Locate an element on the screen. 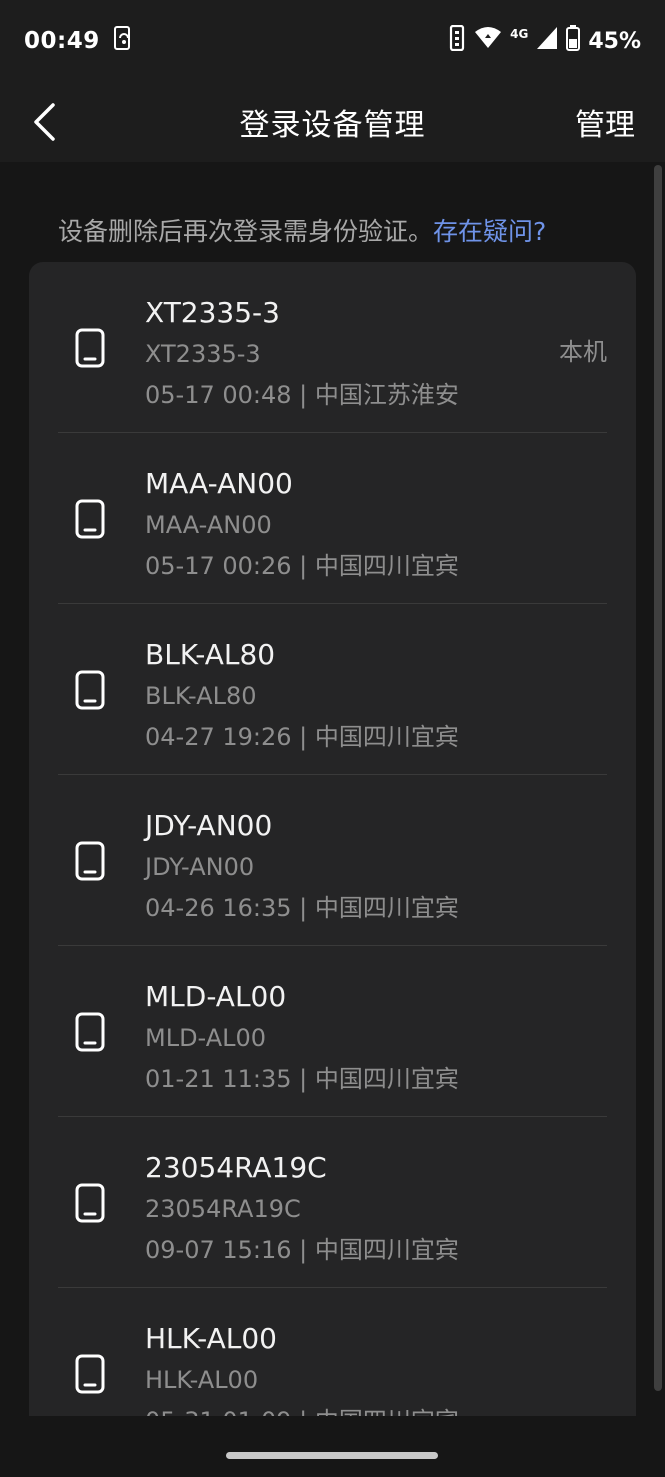 The height and width of the screenshot is (1477, 665). vibrate-icon is located at coordinates (457, 40).